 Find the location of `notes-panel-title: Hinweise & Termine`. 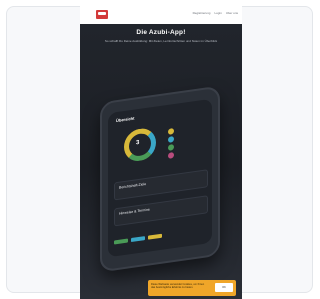

notes-panel-title: Hinweise & Termine is located at coordinates (134, 211).